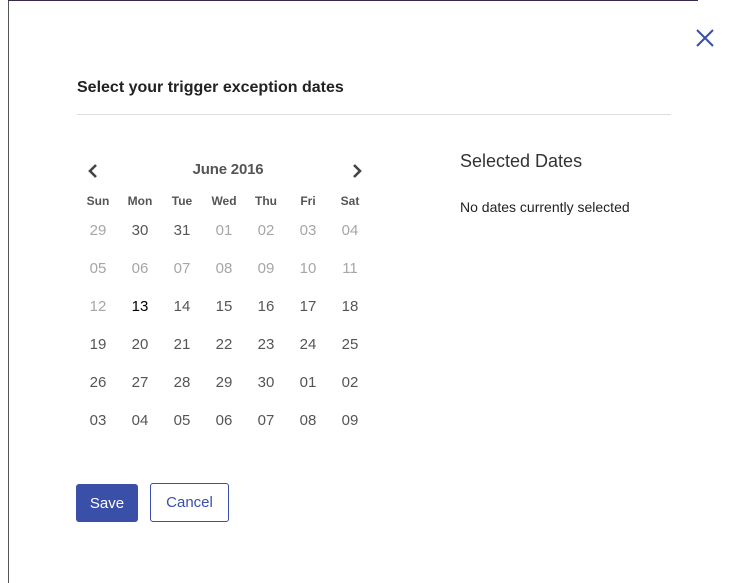  I want to click on weekday-header: Sun, so click(98, 201).